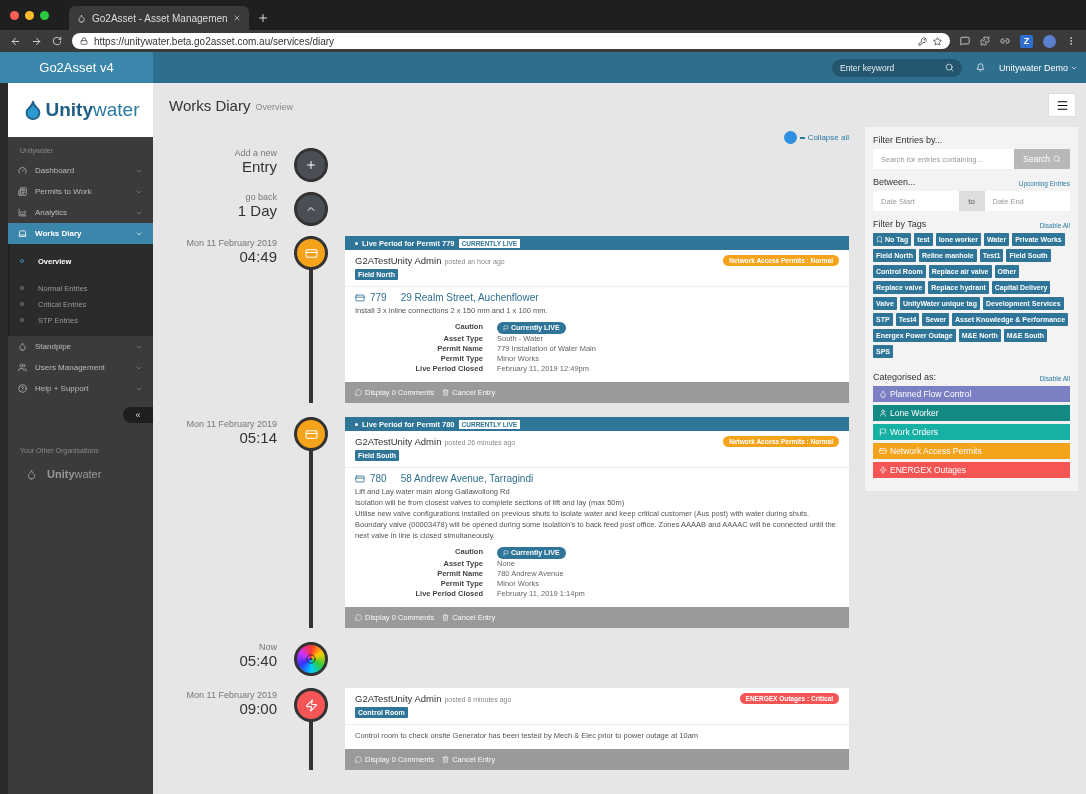 The width and height of the screenshot is (1086, 794). I want to click on person-icon, so click(883, 413).